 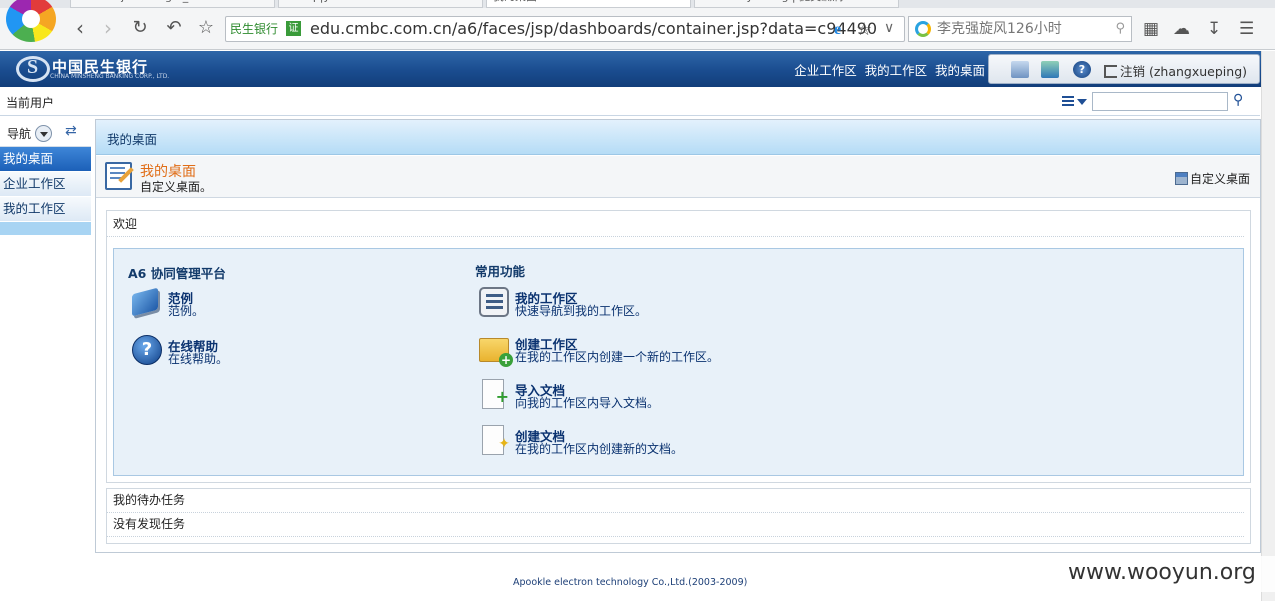 What do you see at coordinates (669, 303) in the screenshot?
I see `my-workspace-link: 我的工作区 快速导航到我的工作区。` at bounding box center [669, 303].